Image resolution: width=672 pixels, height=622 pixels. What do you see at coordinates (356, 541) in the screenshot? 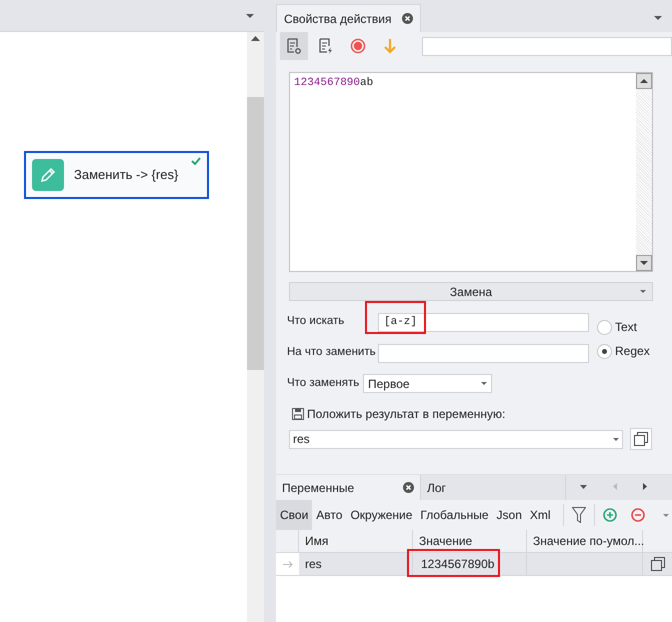
I see `column-header: Имя` at bounding box center [356, 541].